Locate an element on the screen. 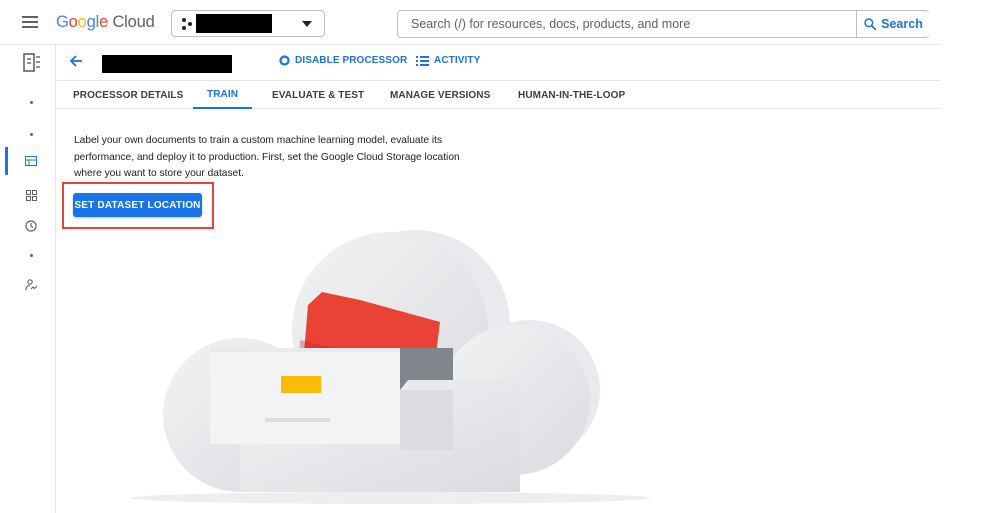 The image size is (985, 513). google-cloud-logo: Google Cloud is located at coordinates (105, 22).